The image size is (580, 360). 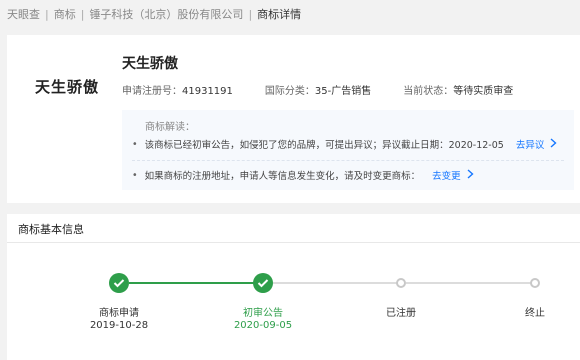 What do you see at coordinates (348, 160) in the screenshot?
I see `notice-divider` at bounding box center [348, 160].